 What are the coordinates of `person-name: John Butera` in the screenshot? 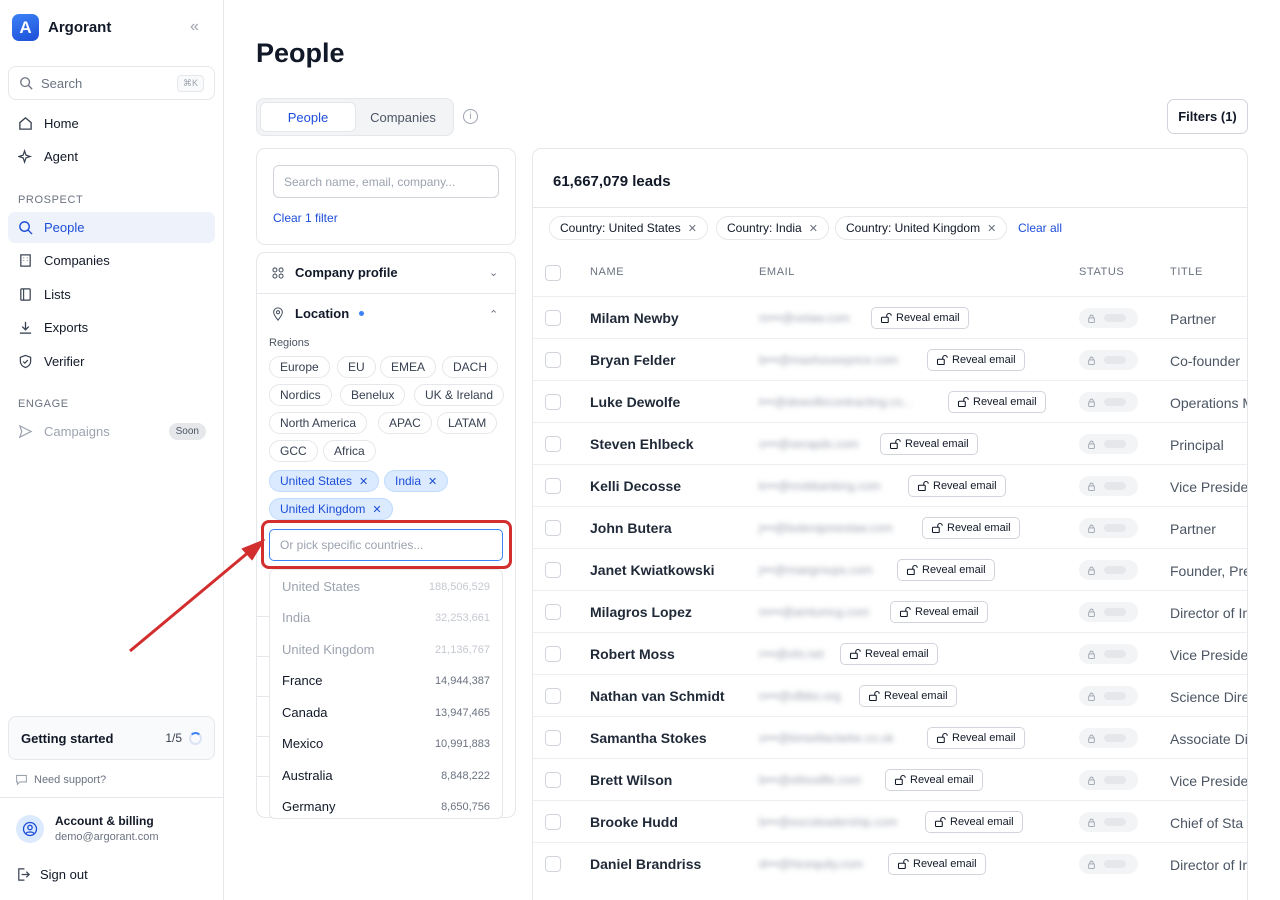 It's located at (631, 528).